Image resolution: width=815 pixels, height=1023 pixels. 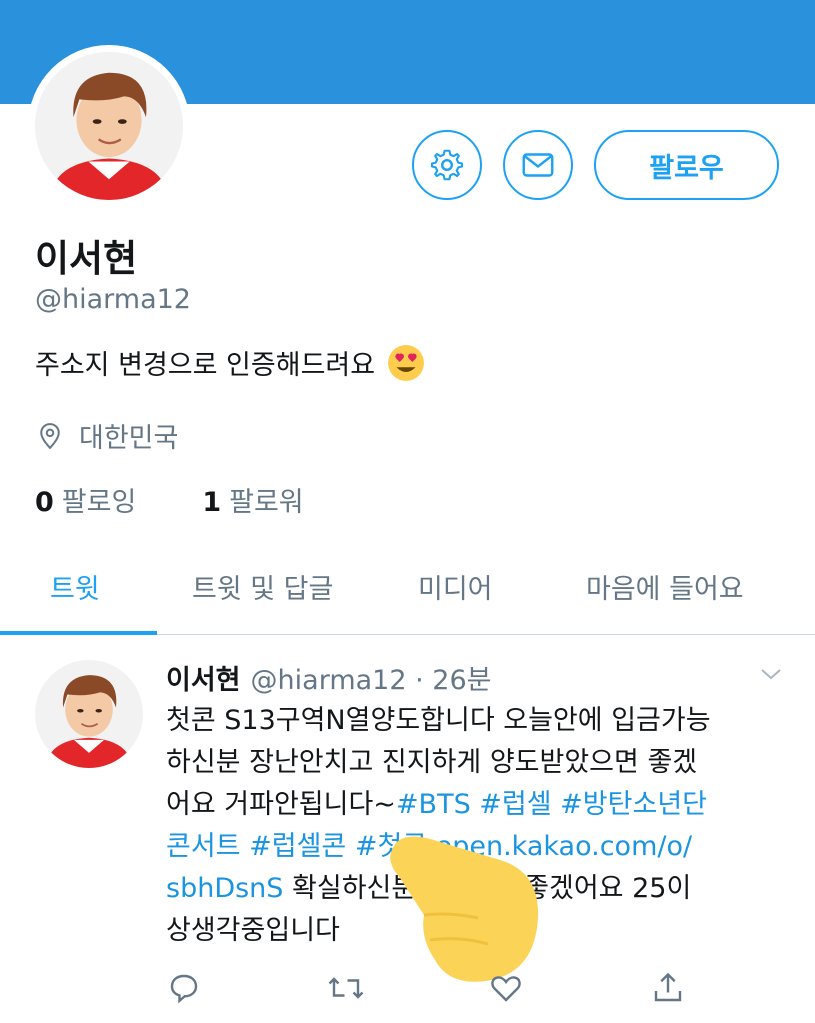 I want to click on tweet-text-segment: 어요 거파안됩니다~, so click(x=281, y=804).